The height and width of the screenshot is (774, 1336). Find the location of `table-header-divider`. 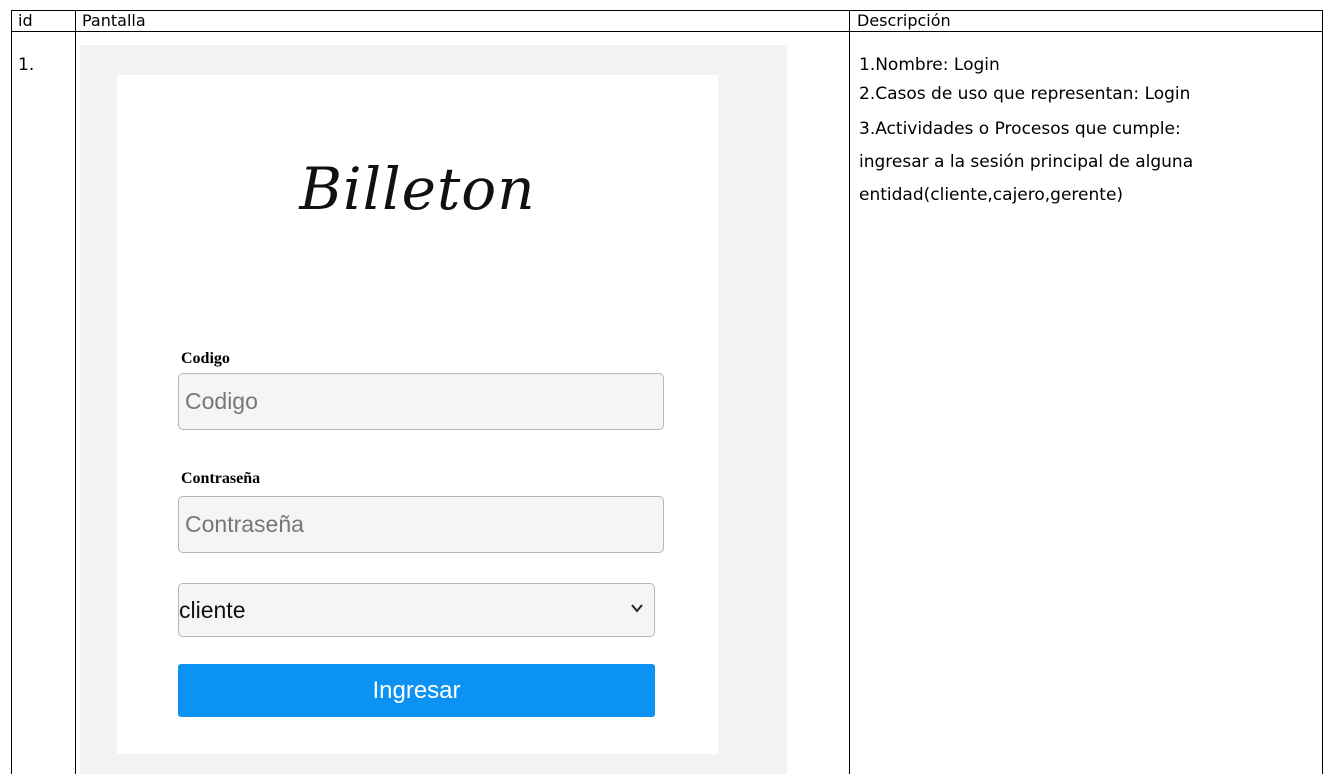

table-header-divider is located at coordinates (667, 31).